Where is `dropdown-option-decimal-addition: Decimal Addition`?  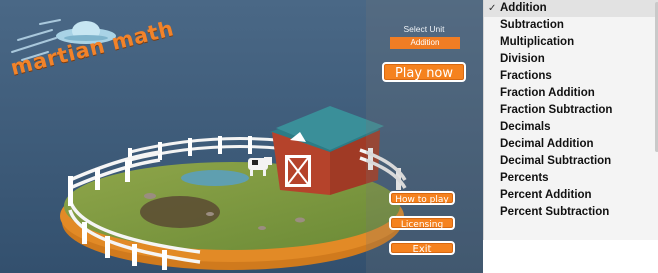 dropdown-option-decimal-addition: Decimal Addition is located at coordinates (571, 144).